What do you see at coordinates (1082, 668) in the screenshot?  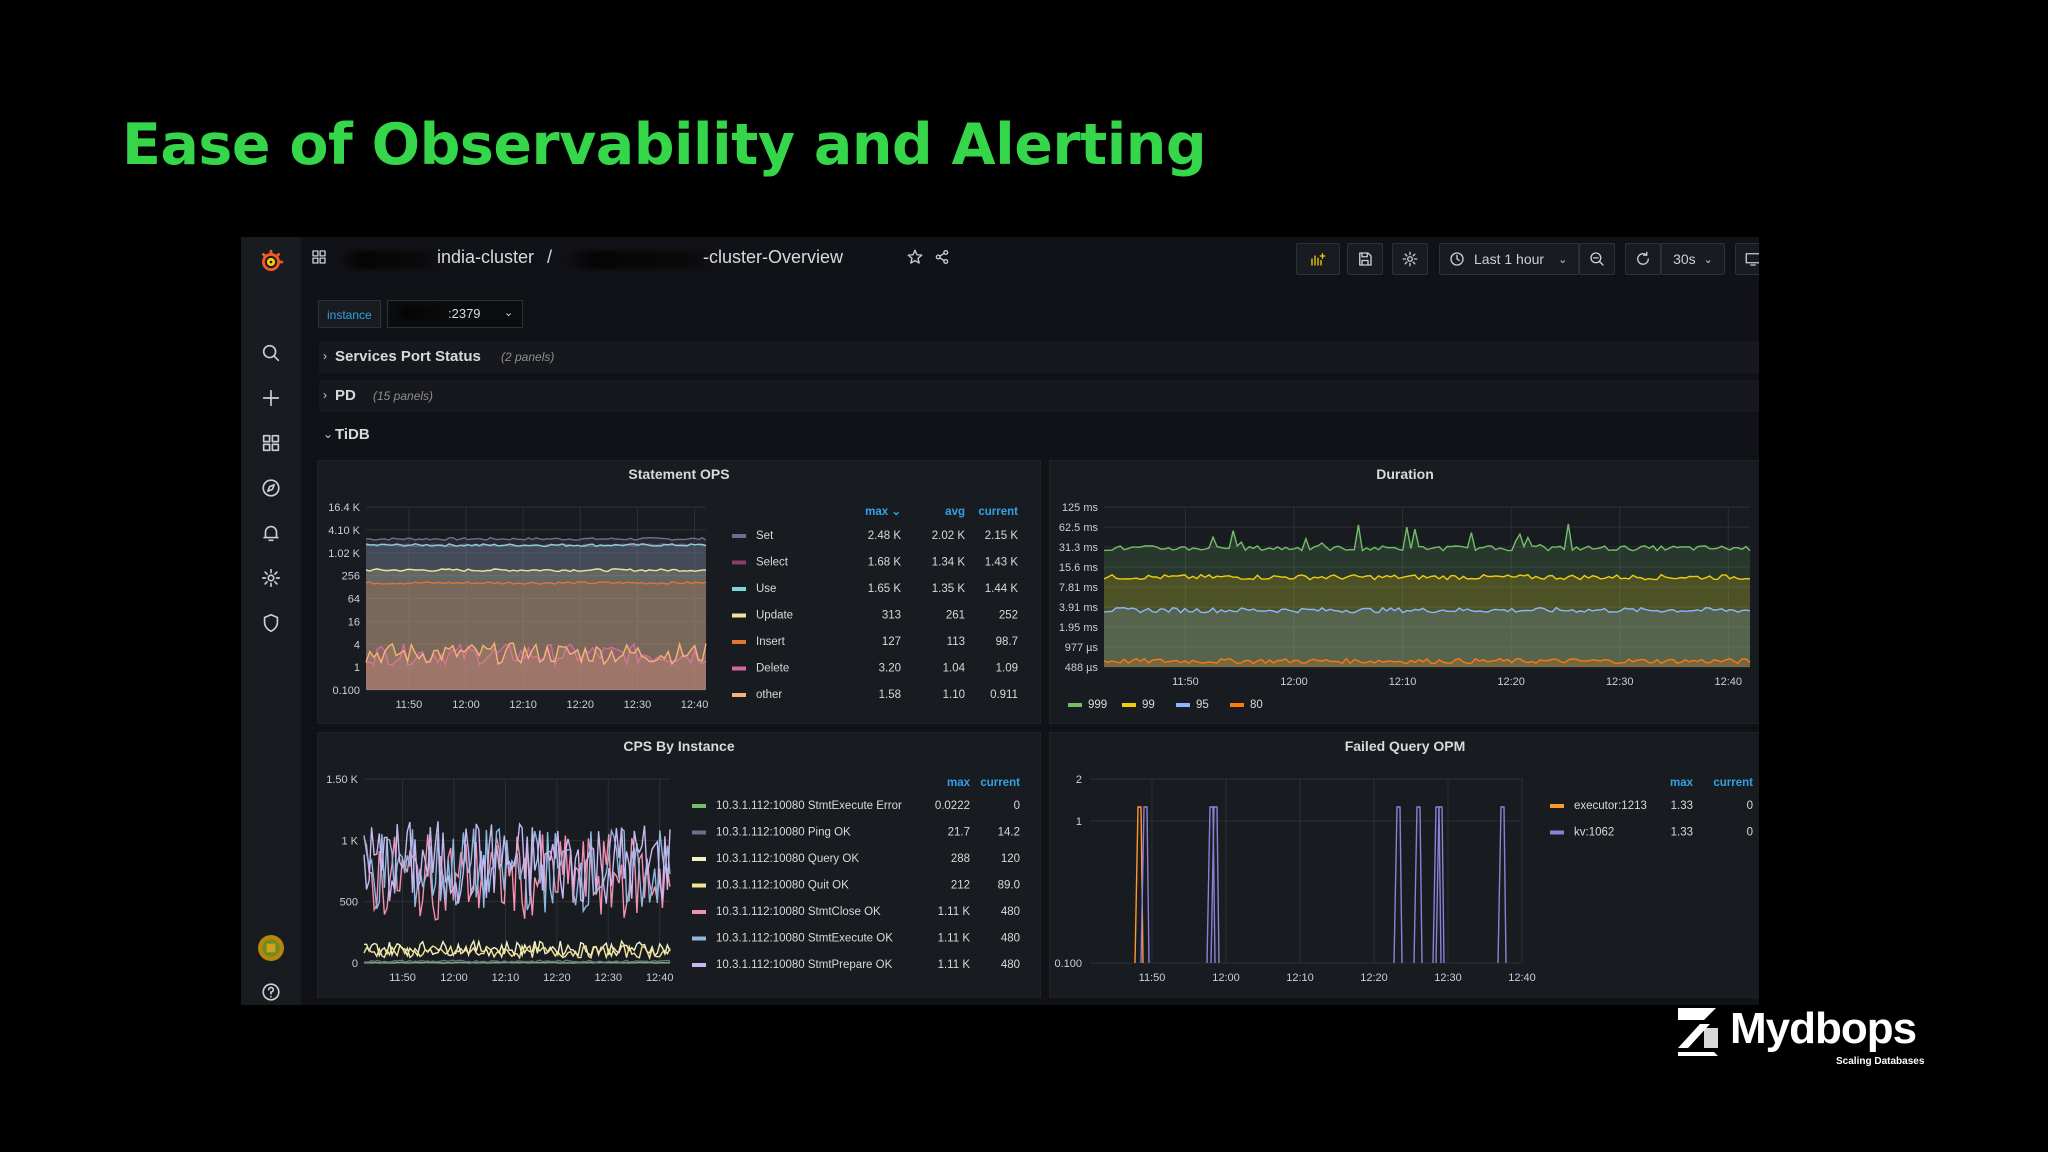 I see `y-tick-label: 488 µs` at bounding box center [1082, 668].